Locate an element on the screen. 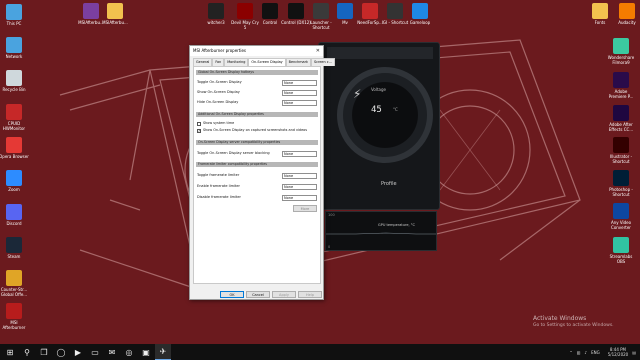  desktop-icon-right-6: Streamlabs OBS is located at coordinates (621, 250).